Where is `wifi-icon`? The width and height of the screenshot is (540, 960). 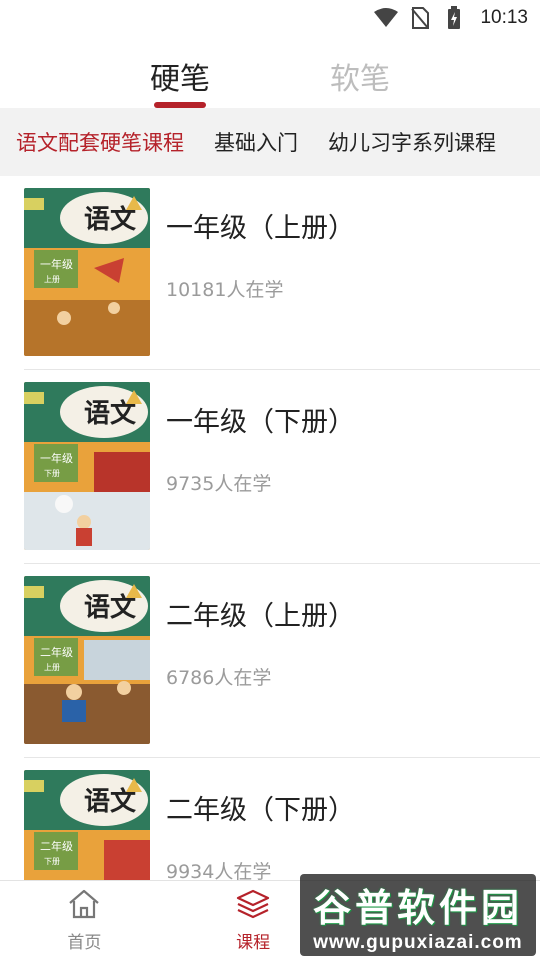 wifi-icon is located at coordinates (386, 18).